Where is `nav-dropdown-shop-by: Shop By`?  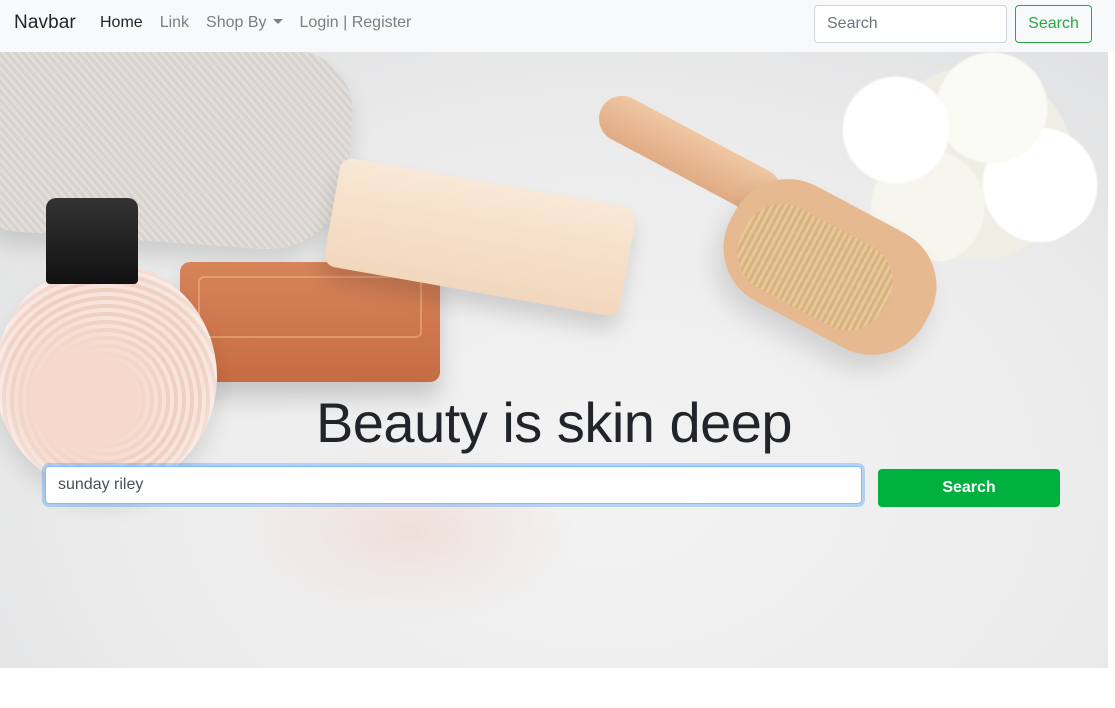
nav-dropdown-shop-by: Shop By is located at coordinates (244, 23).